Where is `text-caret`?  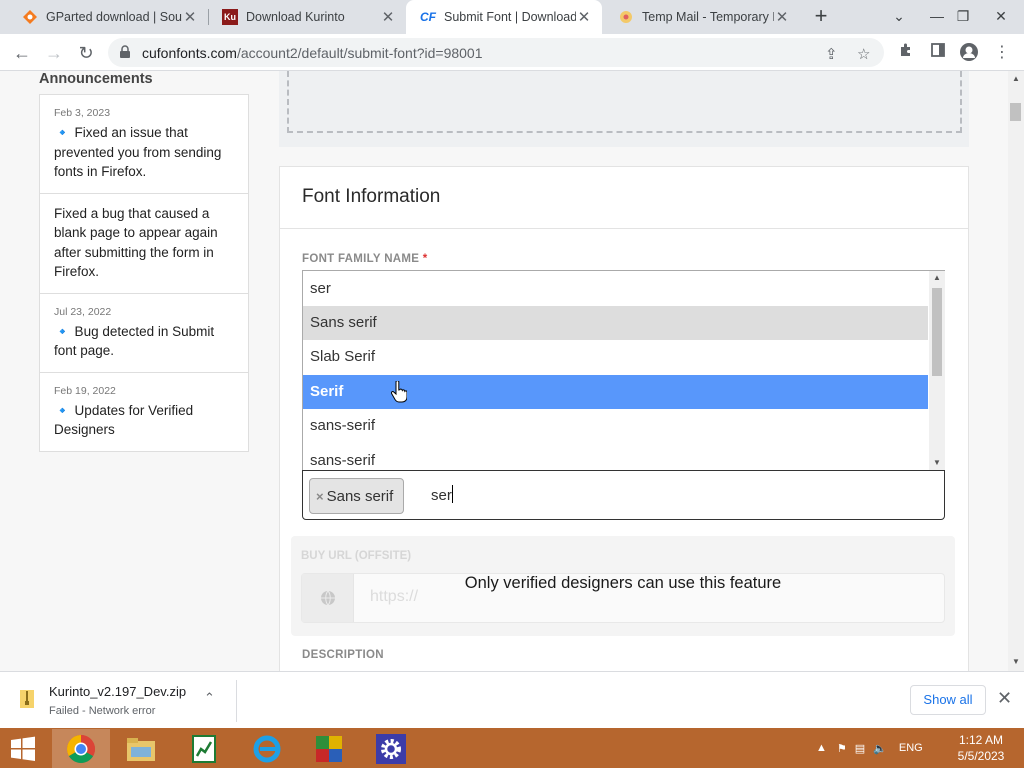 text-caret is located at coordinates (452, 494).